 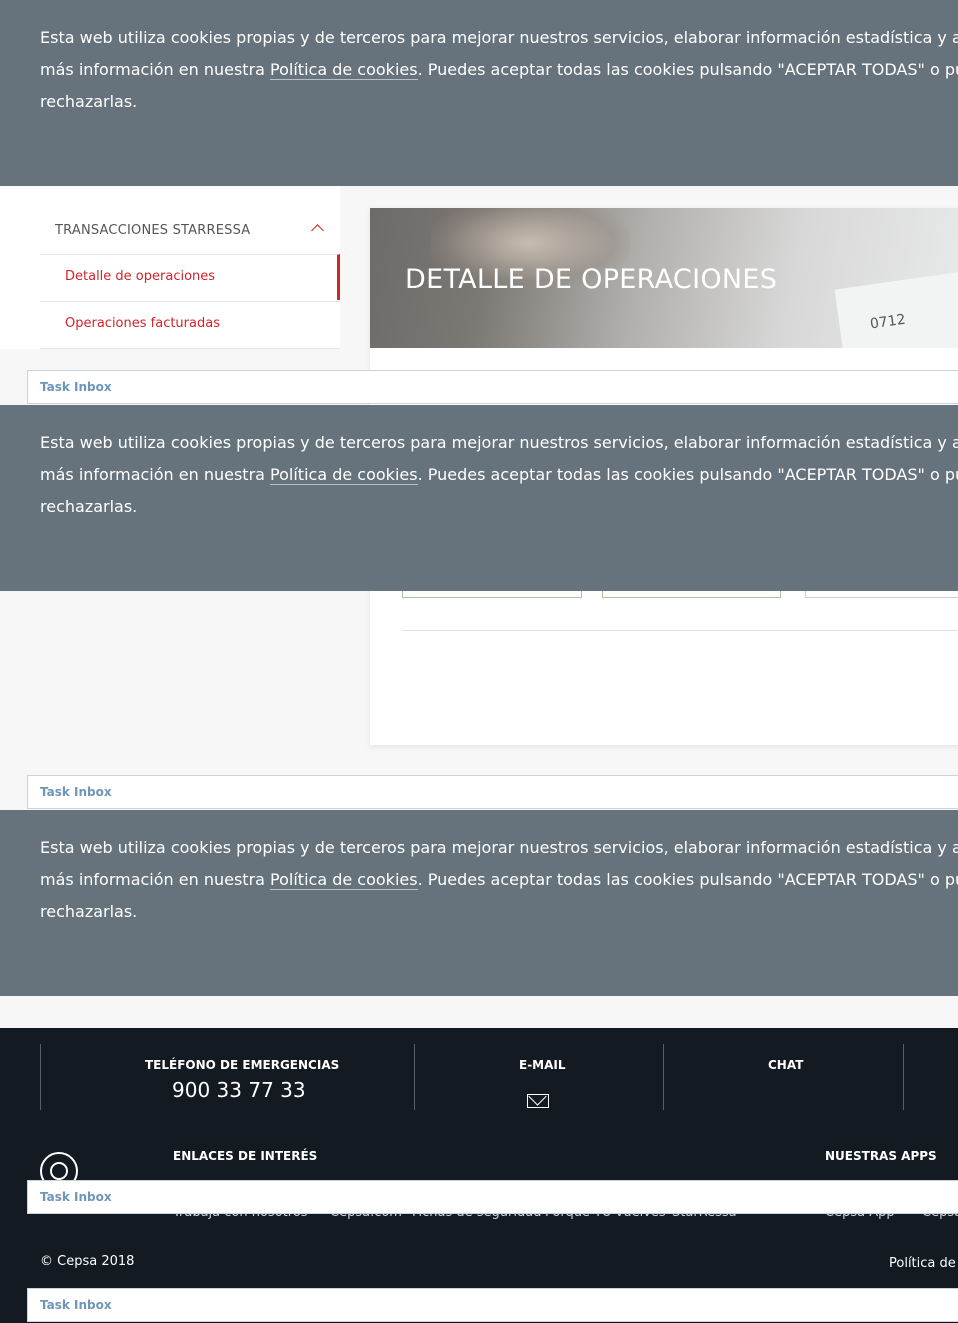 I want to click on sidebar-item-detalle-operaciones: Detalle de operaciones, so click(x=190, y=277).